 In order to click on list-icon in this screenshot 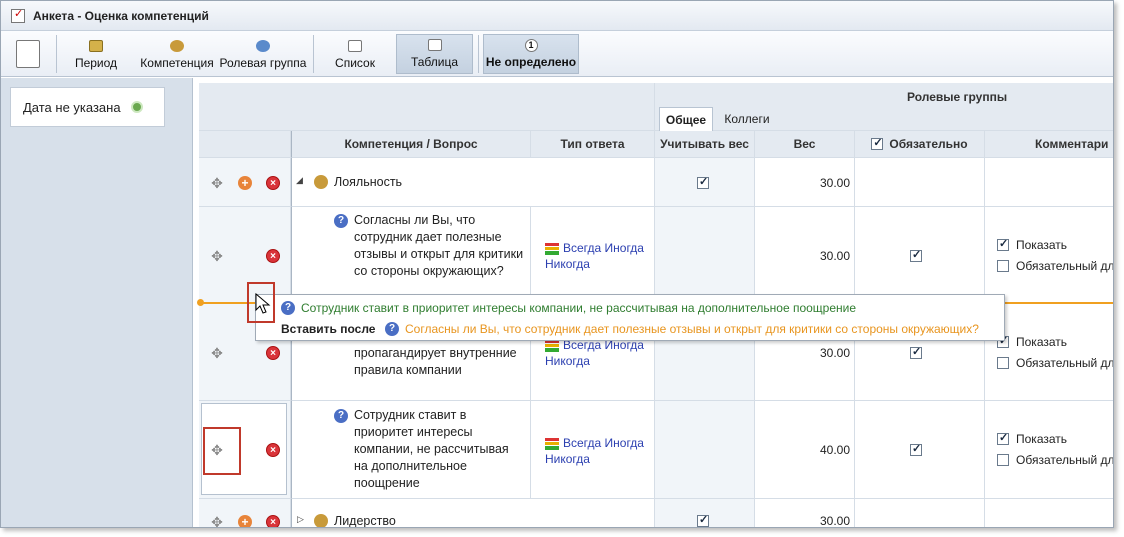, I will do `click(355, 46)`.